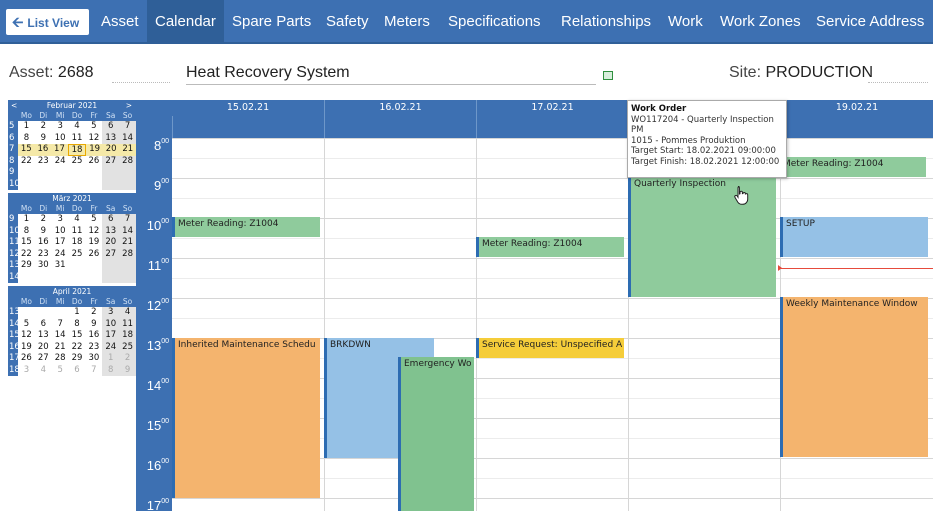  Describe the element at coordinates (436, 434) in the screenshot. I see `event-emergency-work: Emergency Wo` at that location.